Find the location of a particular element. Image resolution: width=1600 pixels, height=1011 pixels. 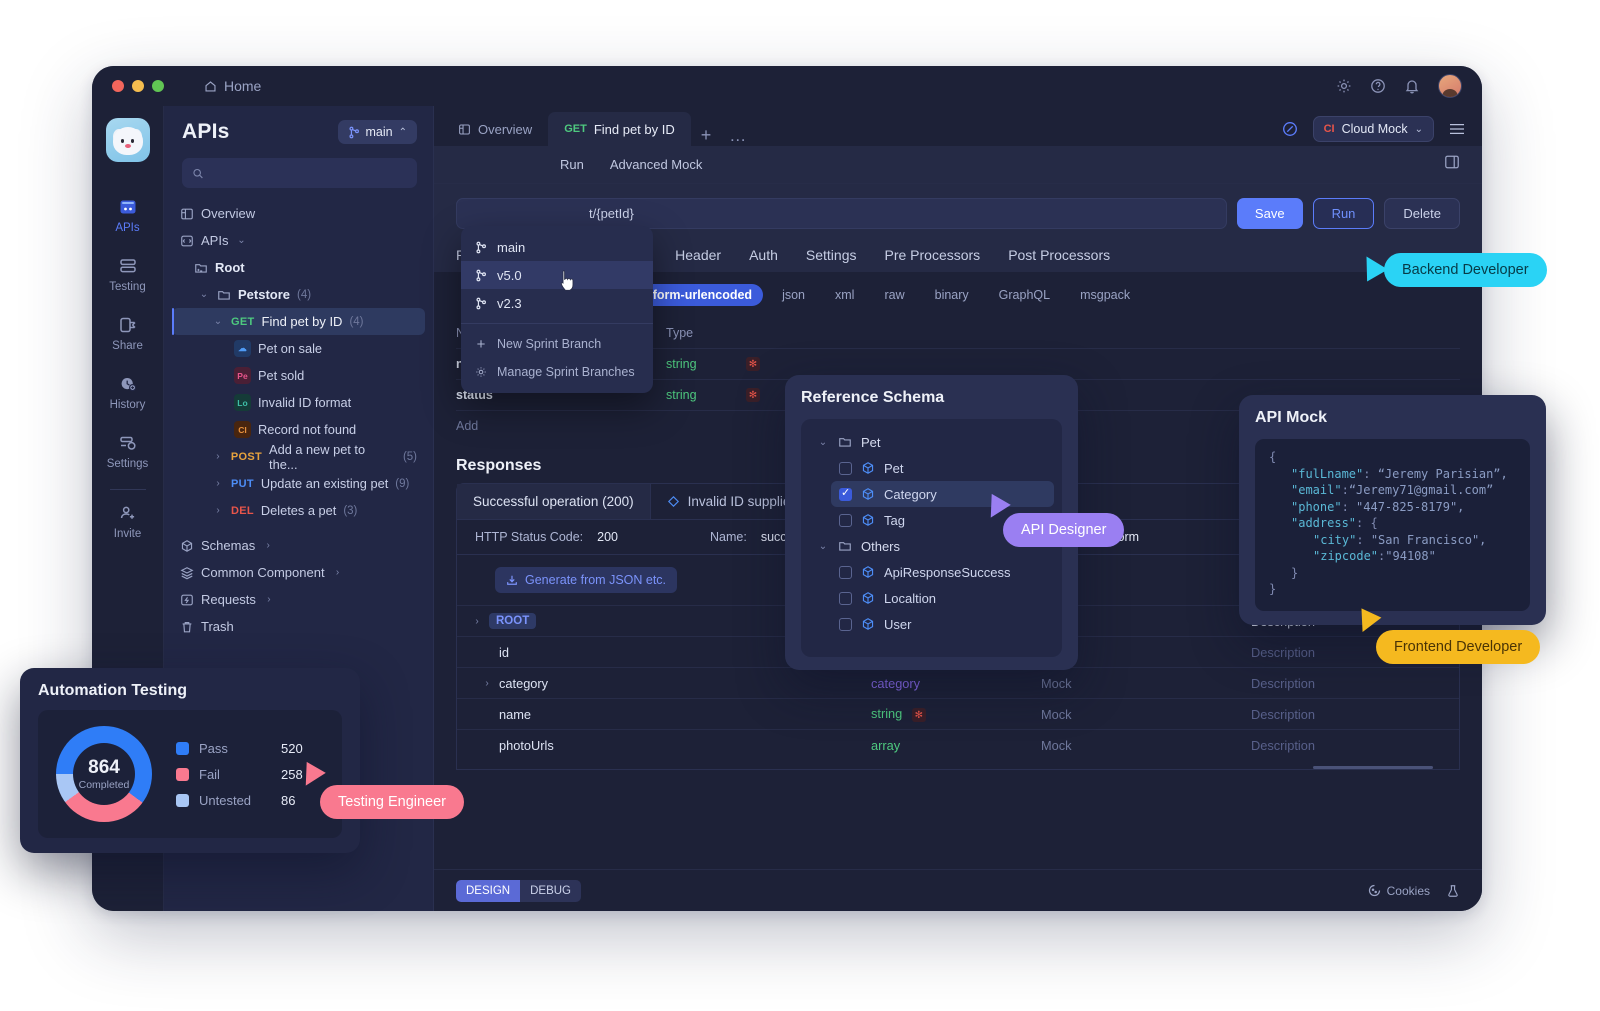

branch-option-main: main is located at coordinates (557, 247).